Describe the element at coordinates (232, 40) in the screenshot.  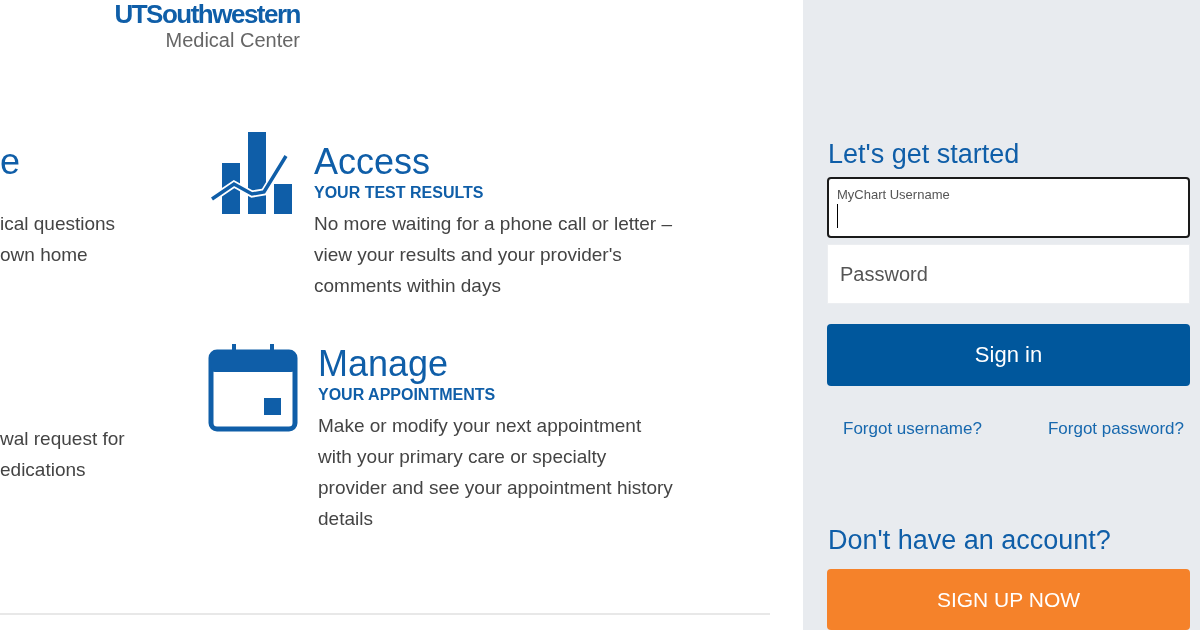
I see `logo-subtitle: Medical Center` at that location.